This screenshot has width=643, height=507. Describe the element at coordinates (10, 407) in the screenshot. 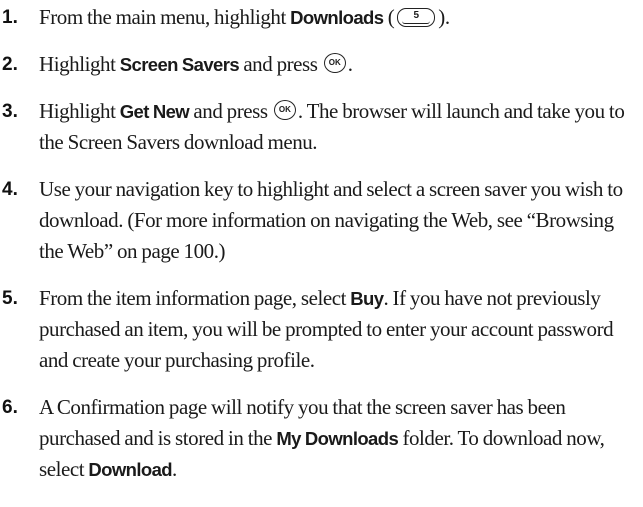

I see `step-number: 6.` at that location.